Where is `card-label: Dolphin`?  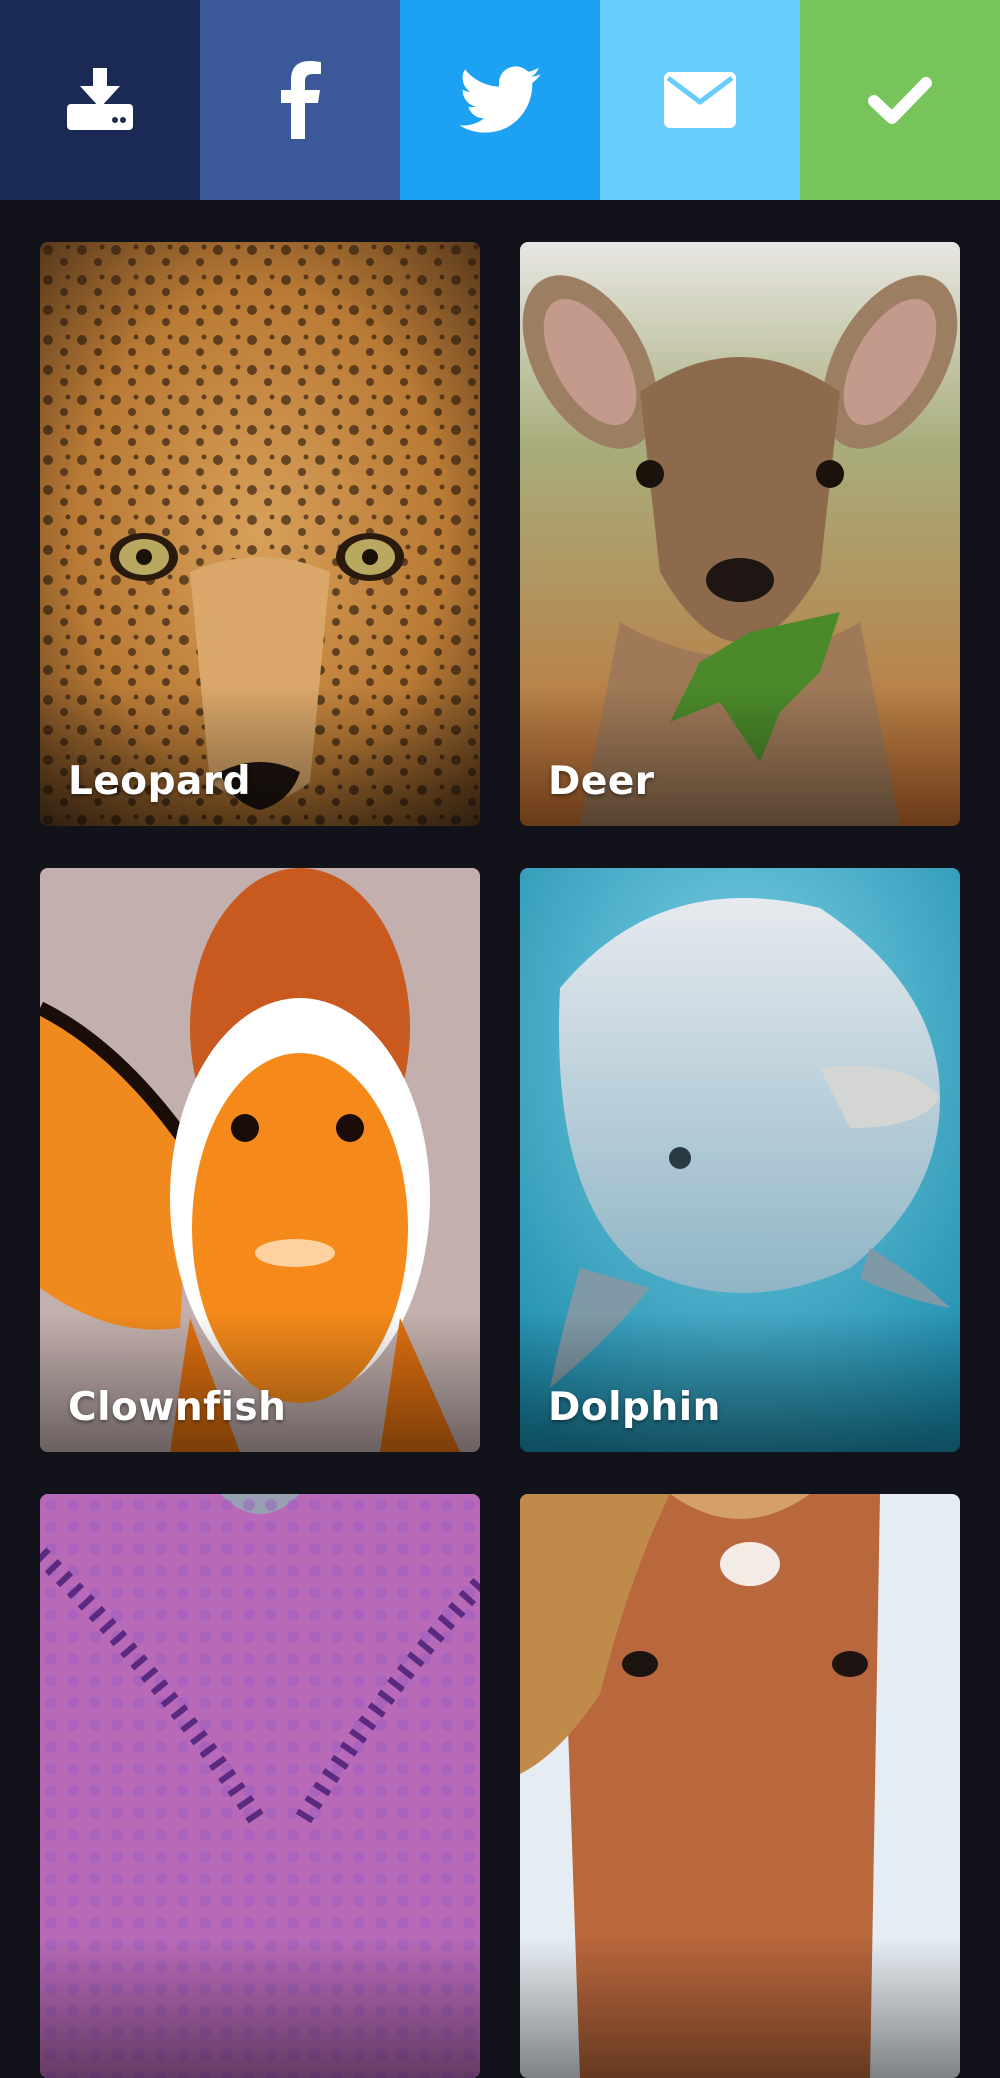
card-label: Dolphin is located at coordinates (634, 1407).